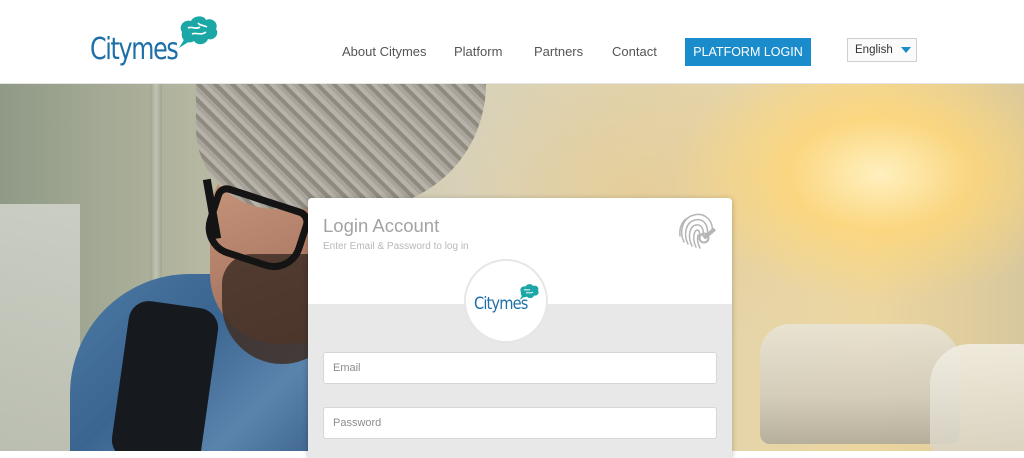  Describe the element at coordinates (478, 51) in the screenshot. I see `nav-platform: Platform` at that location.